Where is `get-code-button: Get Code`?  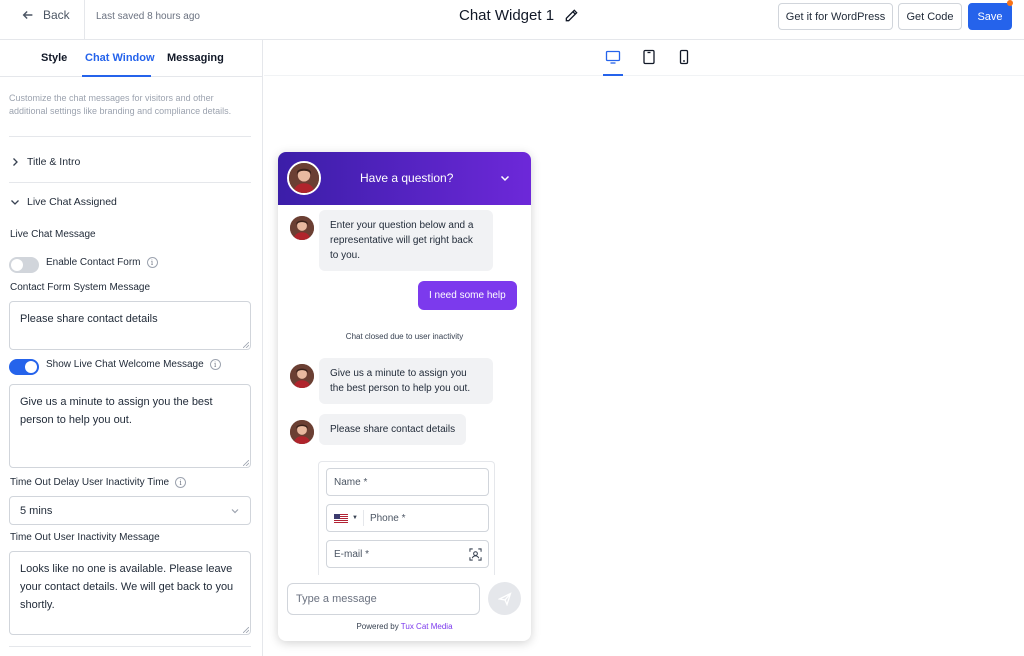
get-code-button: Get Code is located at coordinates (930, 16).